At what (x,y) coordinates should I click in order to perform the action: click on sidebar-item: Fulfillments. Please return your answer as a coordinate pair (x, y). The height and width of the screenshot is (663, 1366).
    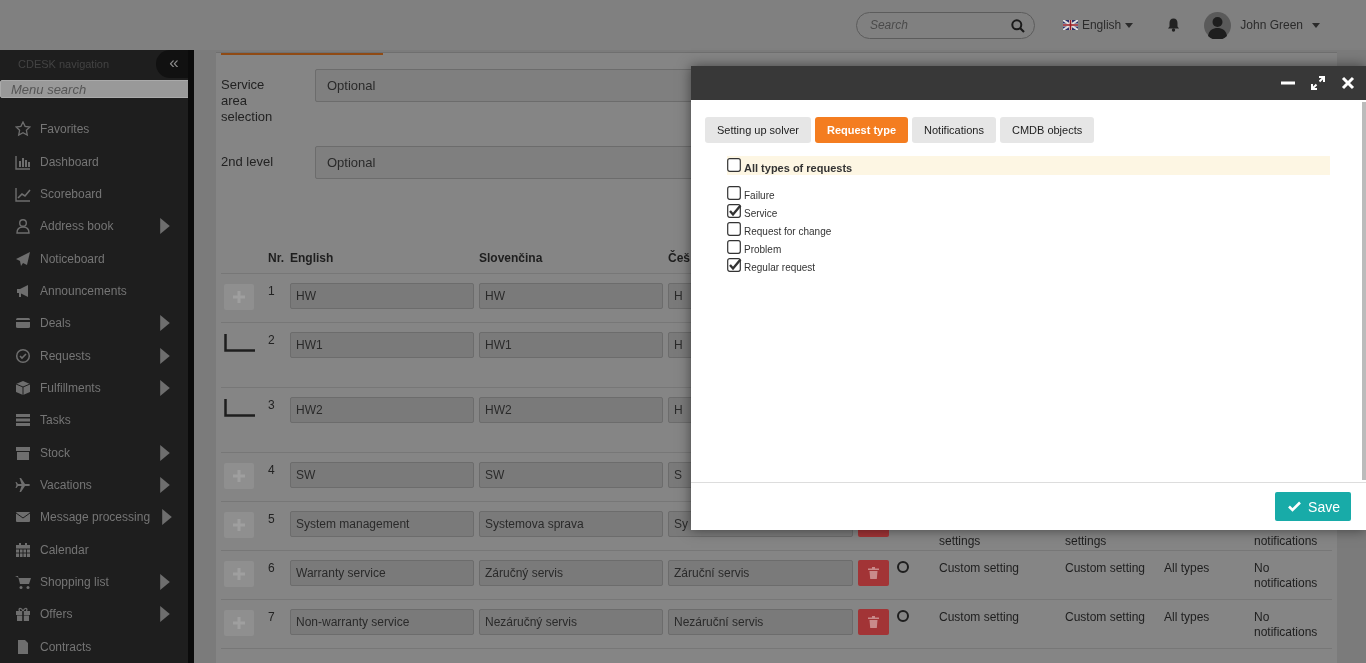
    Looking at the image, I should click on (94, 388).